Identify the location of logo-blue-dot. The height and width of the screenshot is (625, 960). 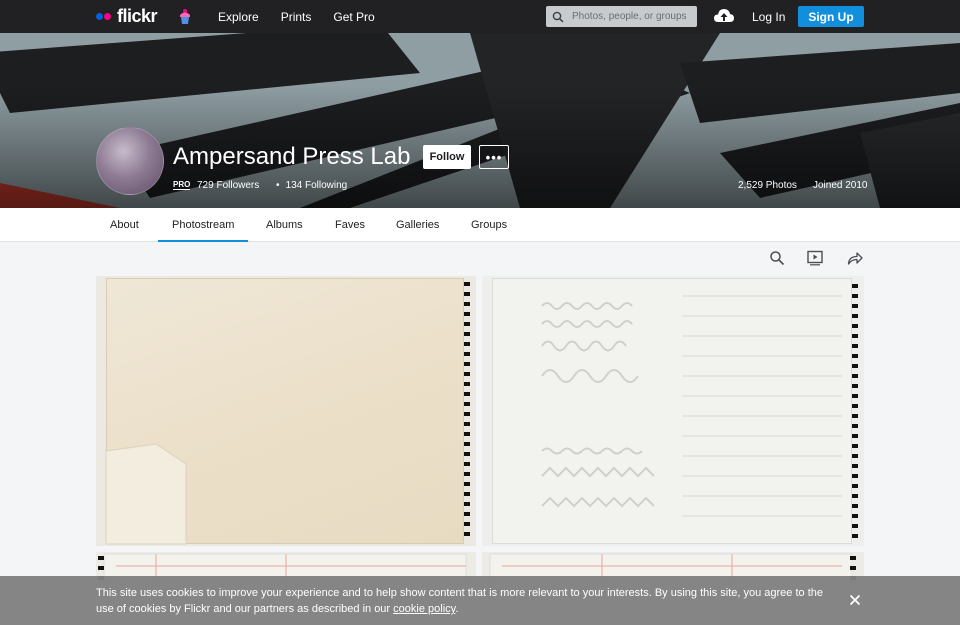
(99, 16).